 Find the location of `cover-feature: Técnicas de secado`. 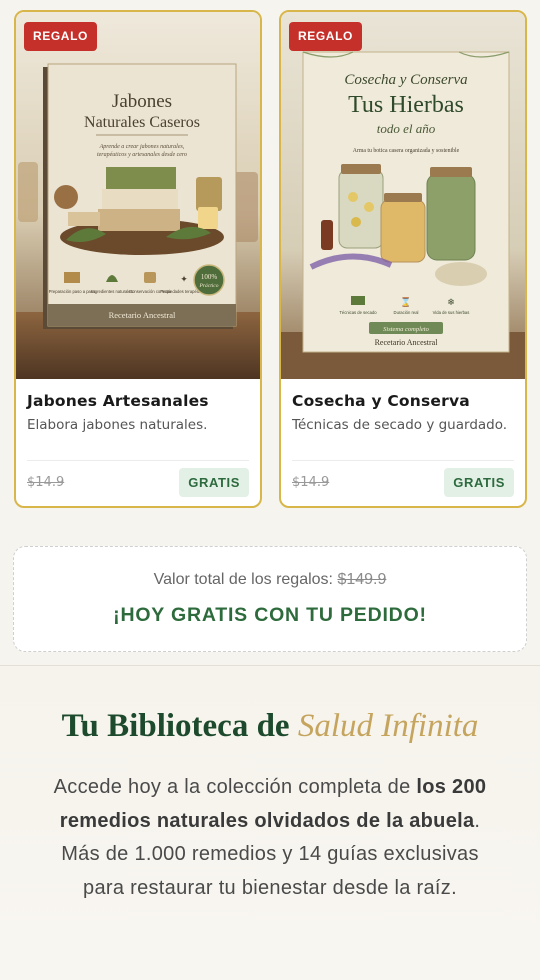

cover-feature: Técnicas de secado is located at coordinates (358, 312).